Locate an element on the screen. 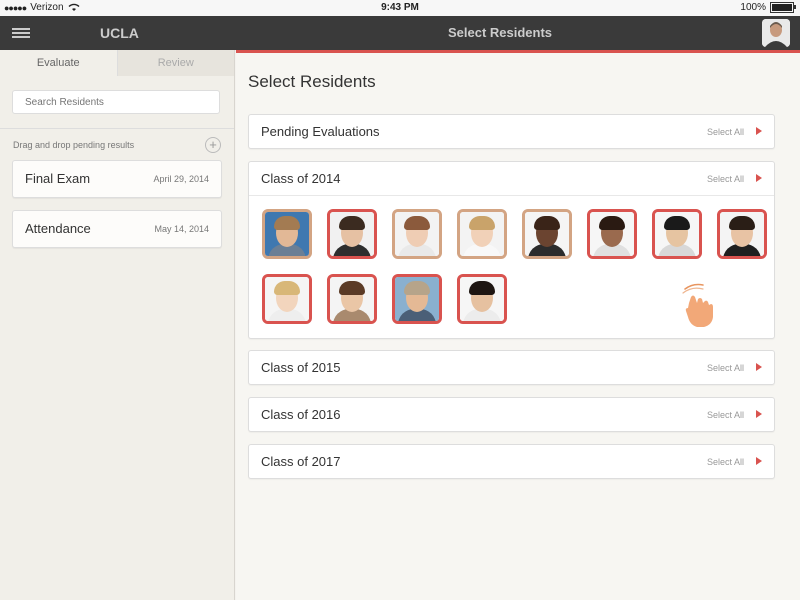 The width and height of the screenshot is (800, 600). status-bar: ●●●●● Verizon 9:43 PM 100% is located at coordinates (400, 8).